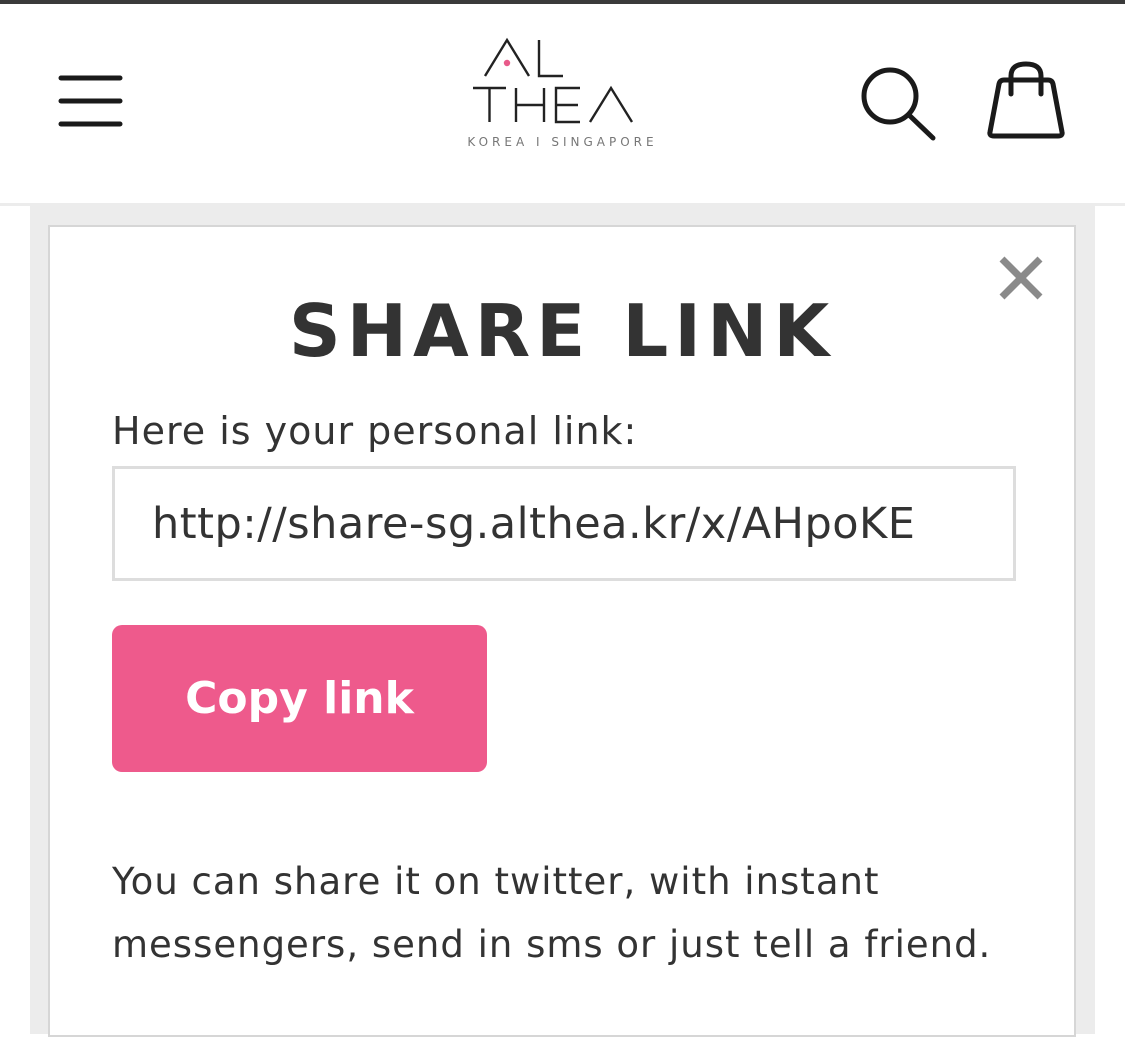 This screenshot has height=1037, width=1125. I want to click on menu-icon, so click(90, 101).